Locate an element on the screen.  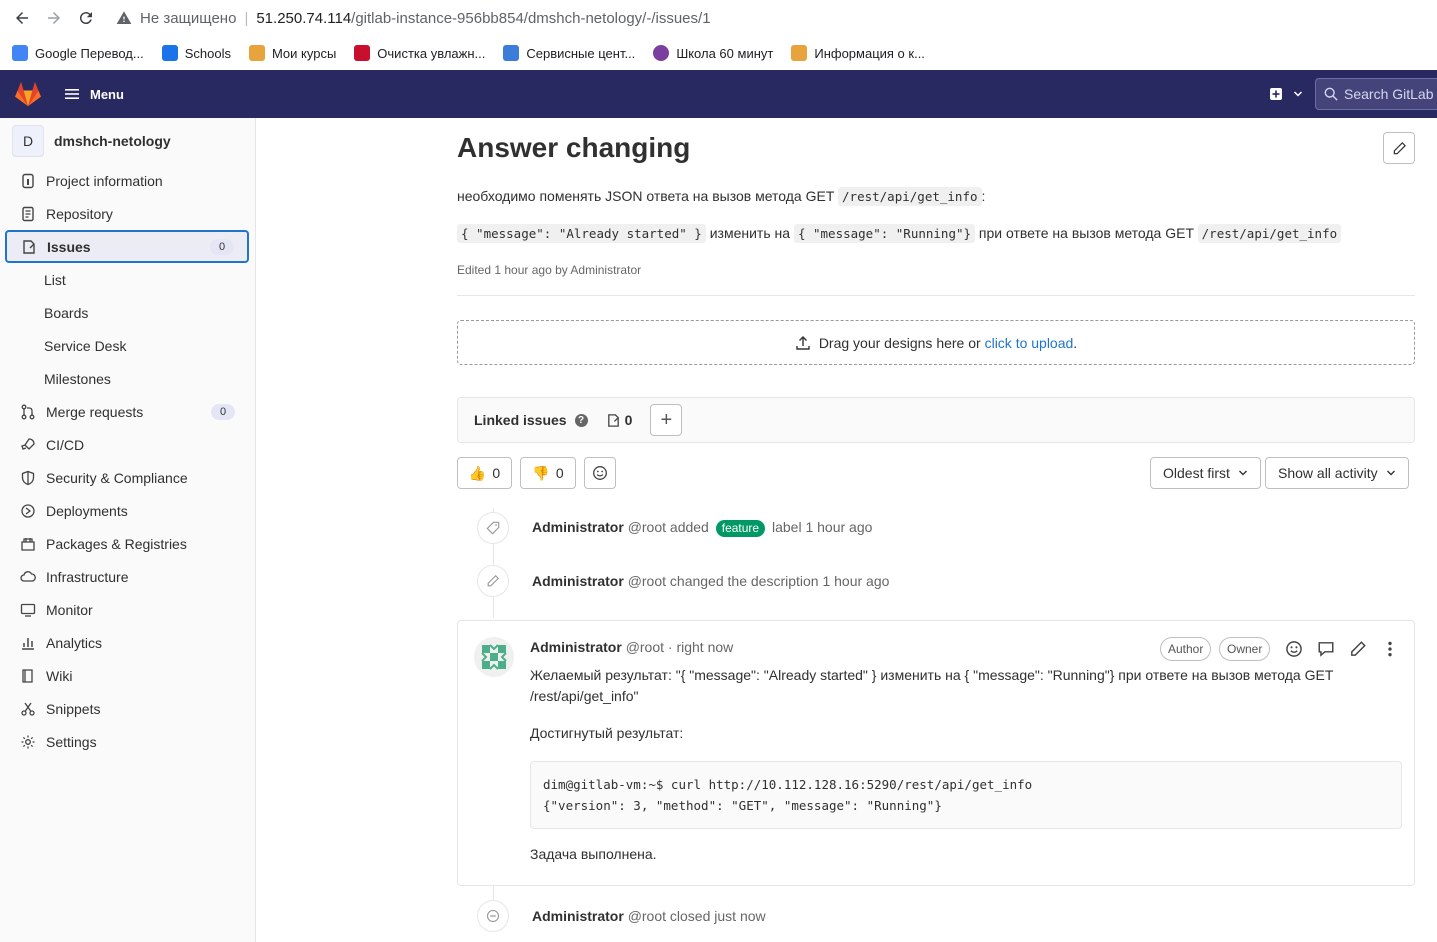
sort-dropdown: Oldest first is located at coordinates (1205, 473).